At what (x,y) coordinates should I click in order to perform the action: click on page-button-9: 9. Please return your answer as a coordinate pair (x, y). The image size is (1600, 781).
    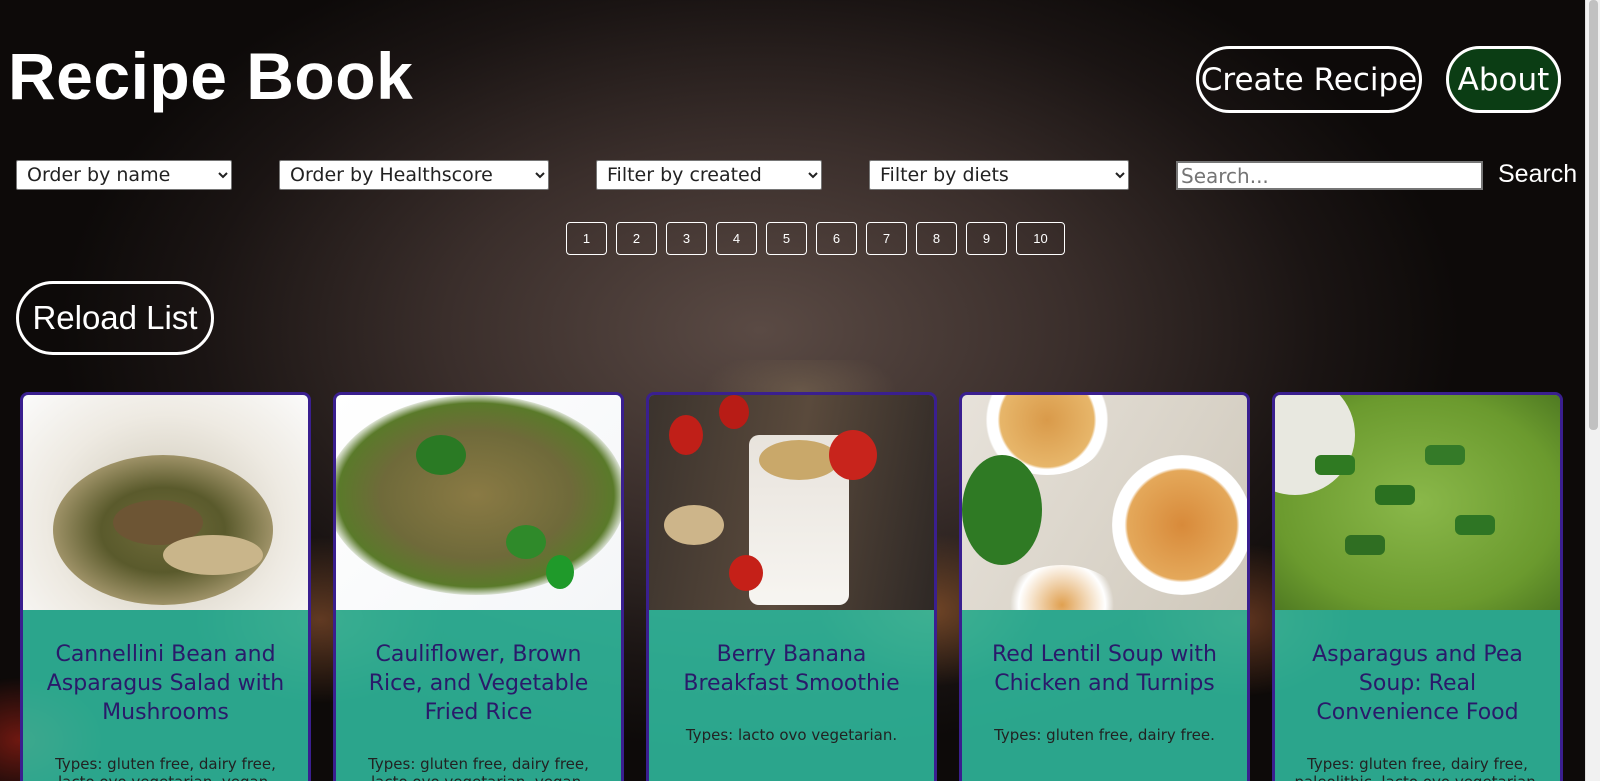
    Looking at the image, I should click on (986, 238).